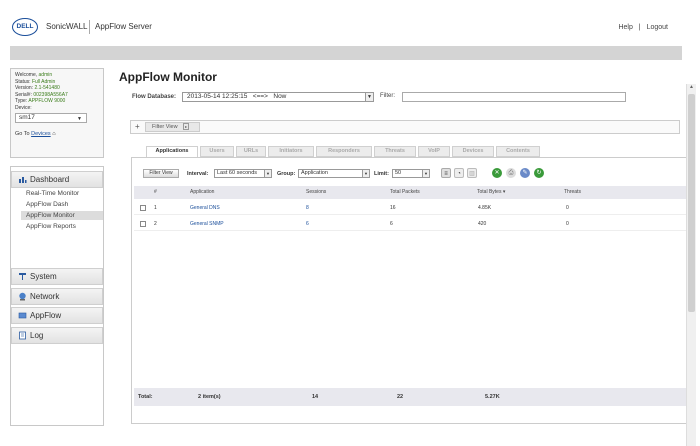 This screenshot has height=446, width=700. Describe the element at coordinates (217, 151) in the screenshot. I see `tab-users: Users` at that location.